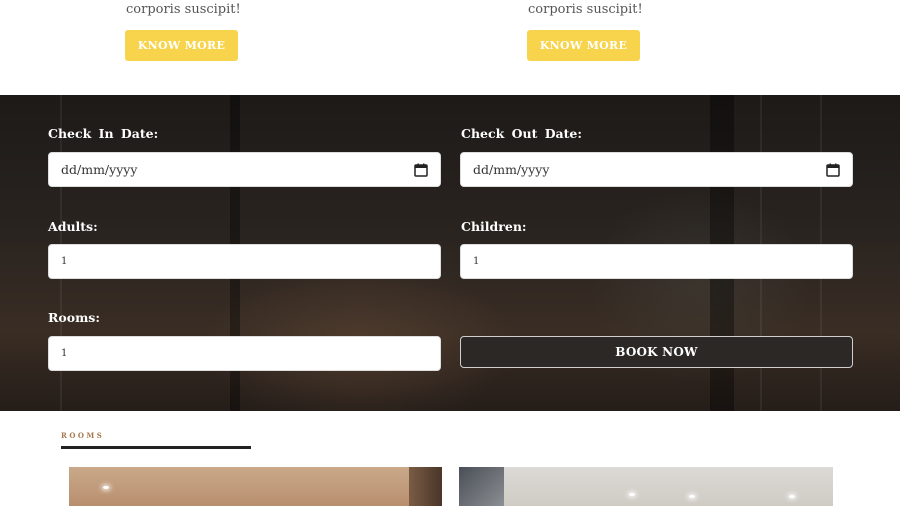 The height and width of the screenshot is (506, 900). What do you see at coordinates (64, 261) in the screenshot?
I see `adults-value: 1` at bounding box center [64, 261].